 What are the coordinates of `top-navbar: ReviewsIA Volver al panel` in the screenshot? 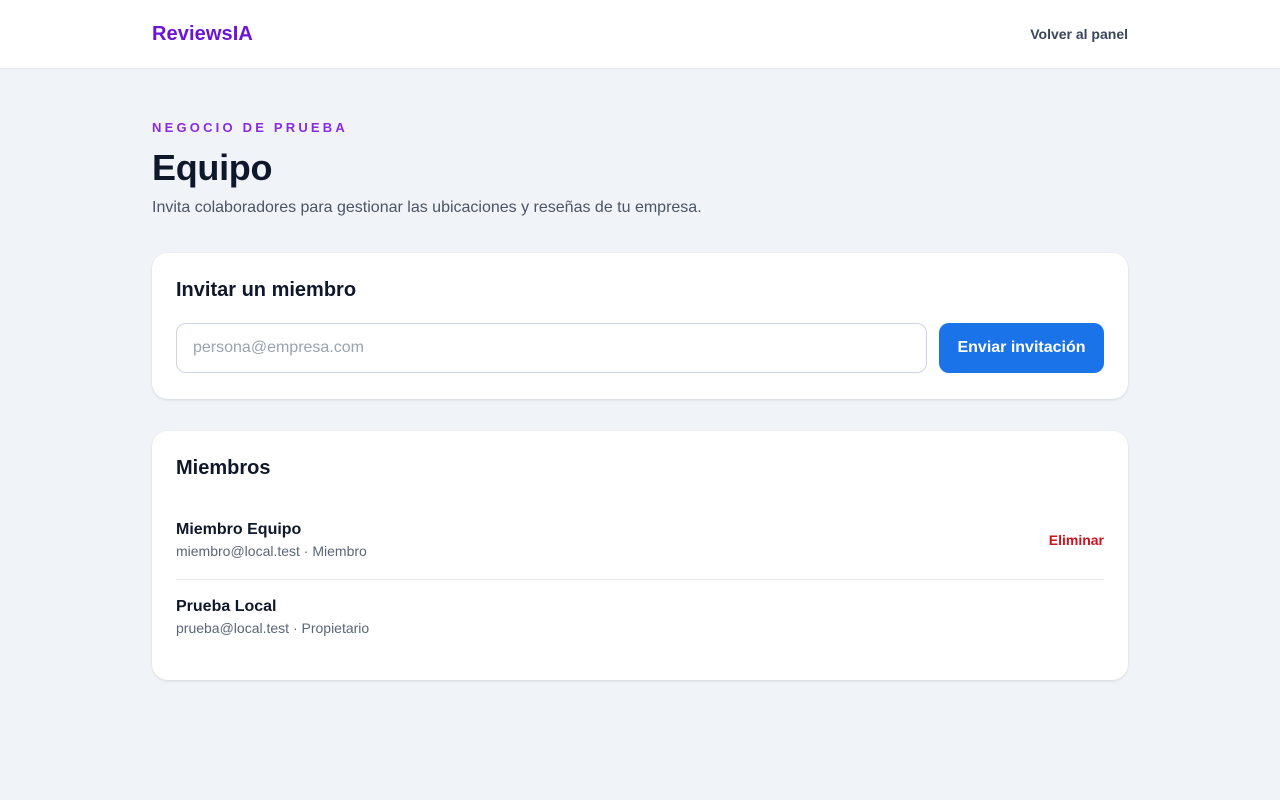 It's located at (640, 34).